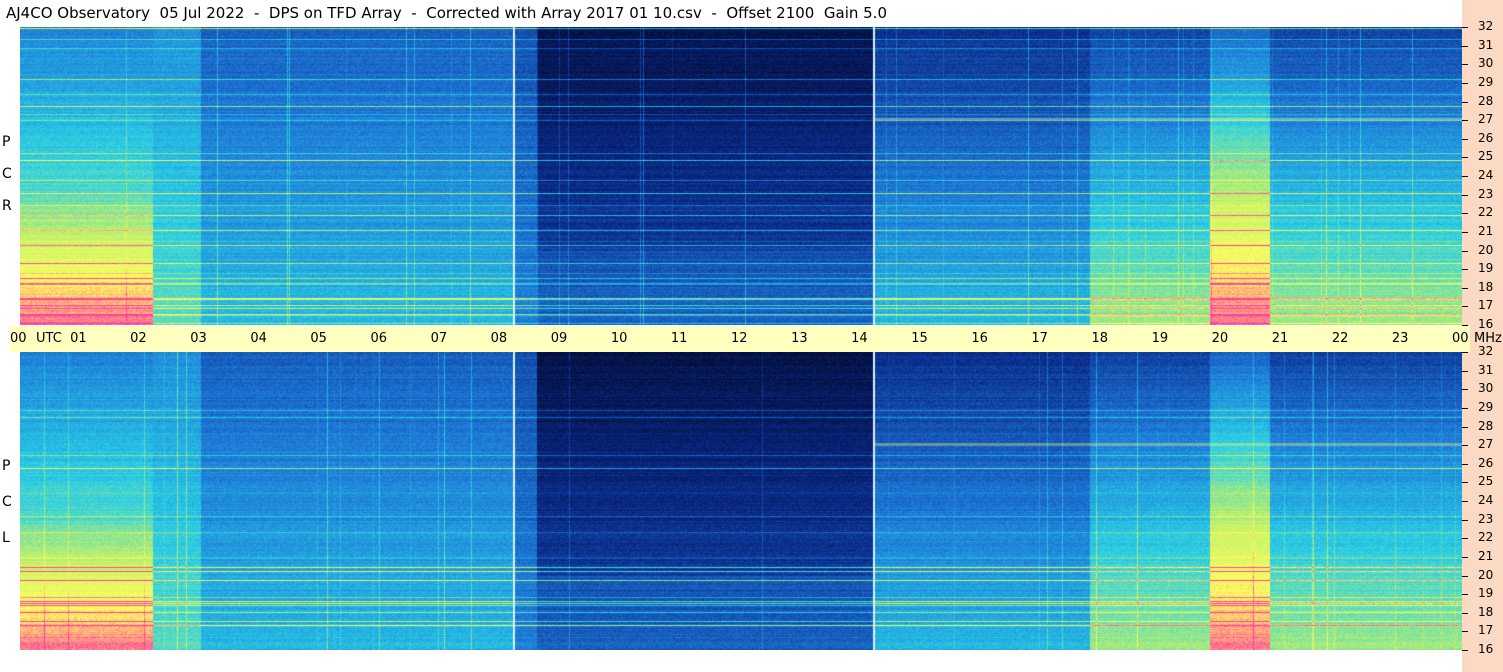 Image resolution: width=1503 pixels, height=672 pixels. I want to click on x-tick-label: 18, so click(1100, 338).